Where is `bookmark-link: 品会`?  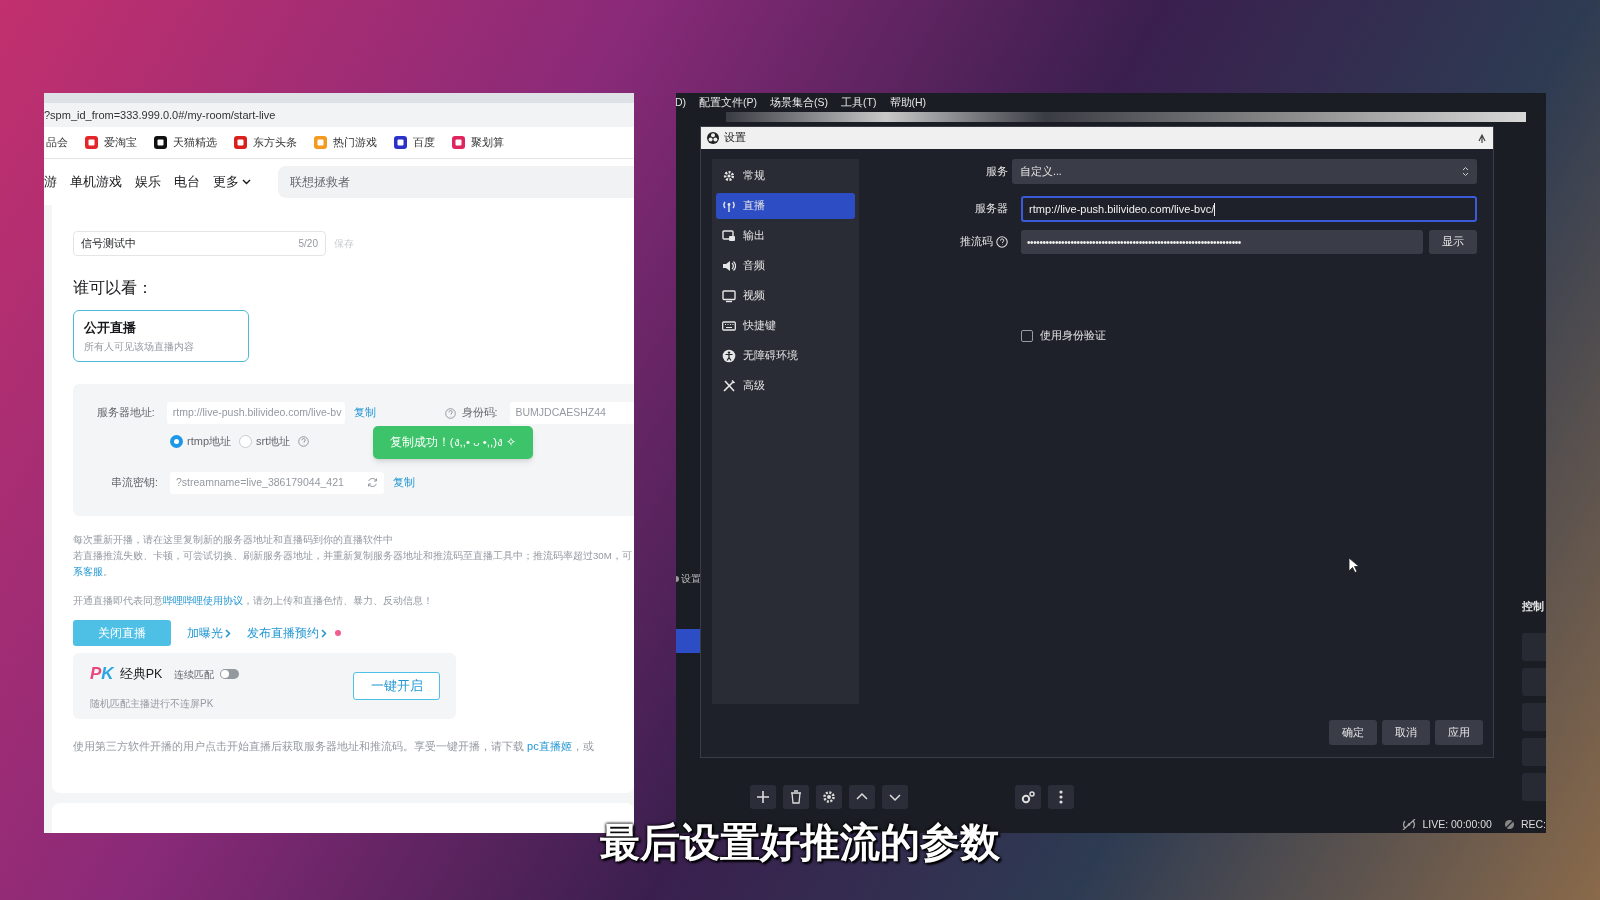
bookmark-link: 品会 is located at coordinates (57, 142).